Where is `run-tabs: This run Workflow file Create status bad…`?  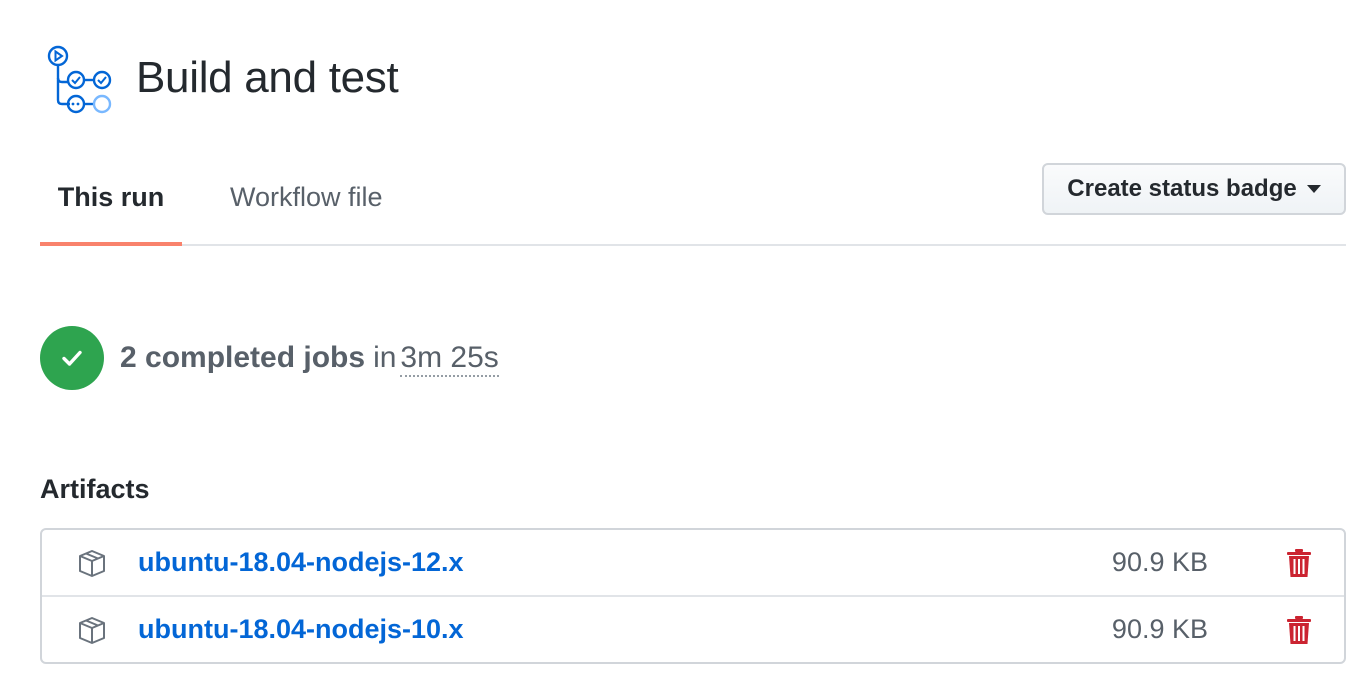 run-tabs: This run Workflow file Create status bad… is located at coordinates (693, 198).